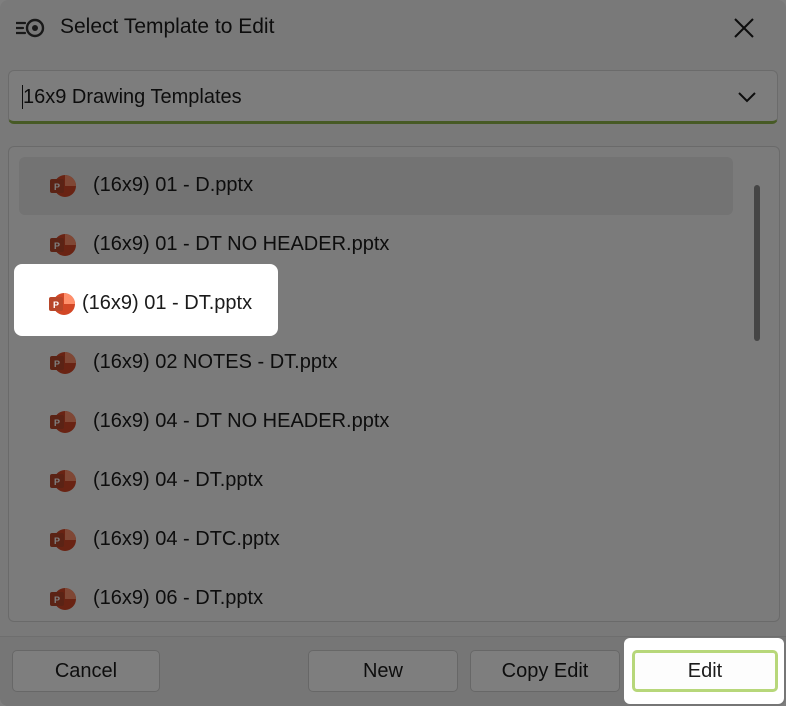 The height and width of the screenshot is (706, 786). I want to click on list-item-label: (16x9) 01 - DT NO HEADER.pptx, so click(241, 244).